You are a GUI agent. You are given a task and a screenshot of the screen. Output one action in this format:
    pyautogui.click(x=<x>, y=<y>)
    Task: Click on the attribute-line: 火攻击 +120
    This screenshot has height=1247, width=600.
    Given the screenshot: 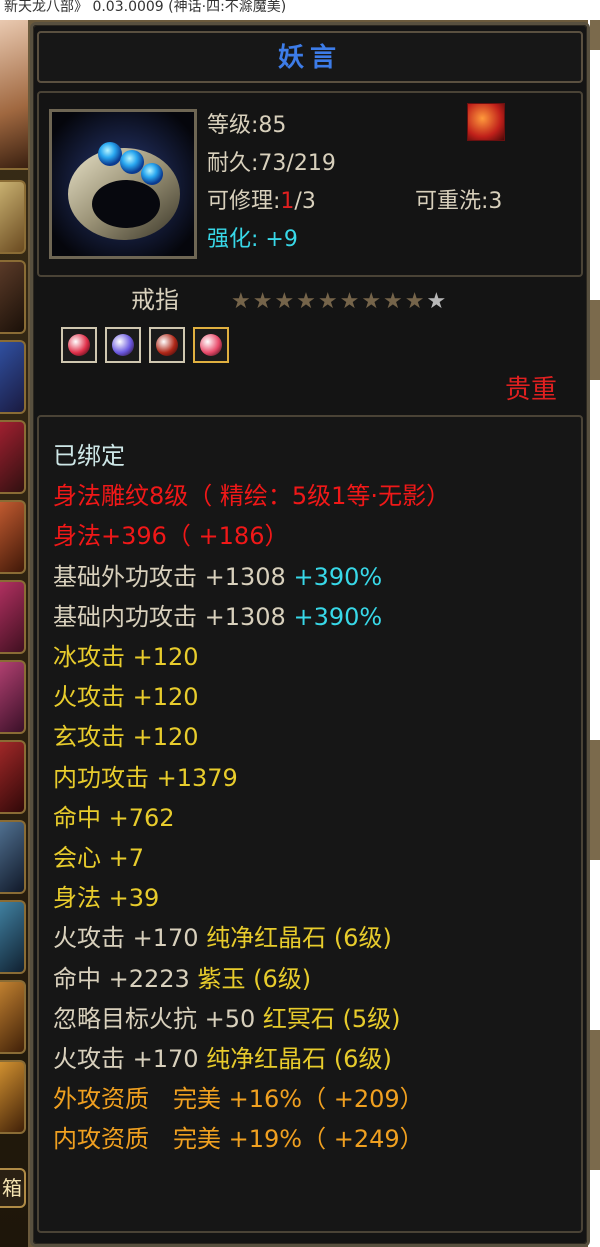 What is the action you would take?
    pyautogui.click(x=126, y=697)
    